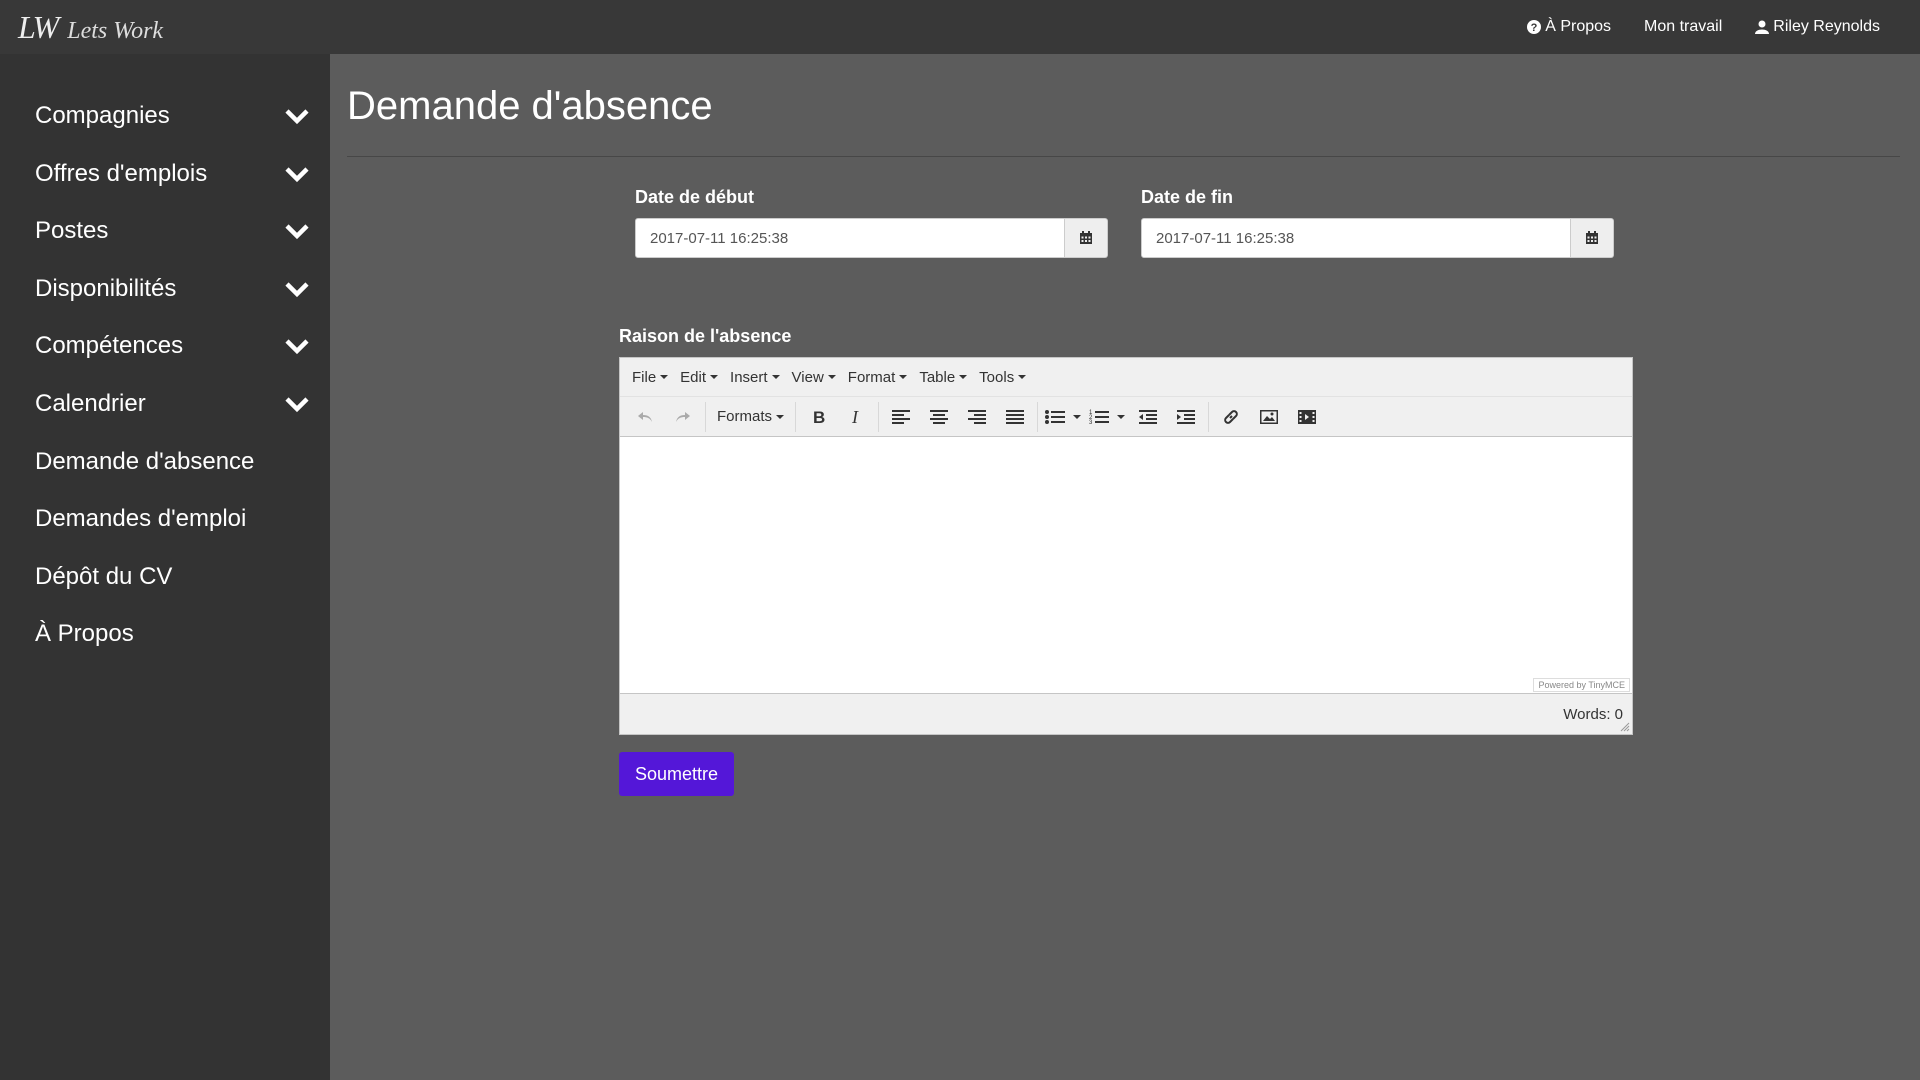  I want to click on media-icon, so click(1307, 416).